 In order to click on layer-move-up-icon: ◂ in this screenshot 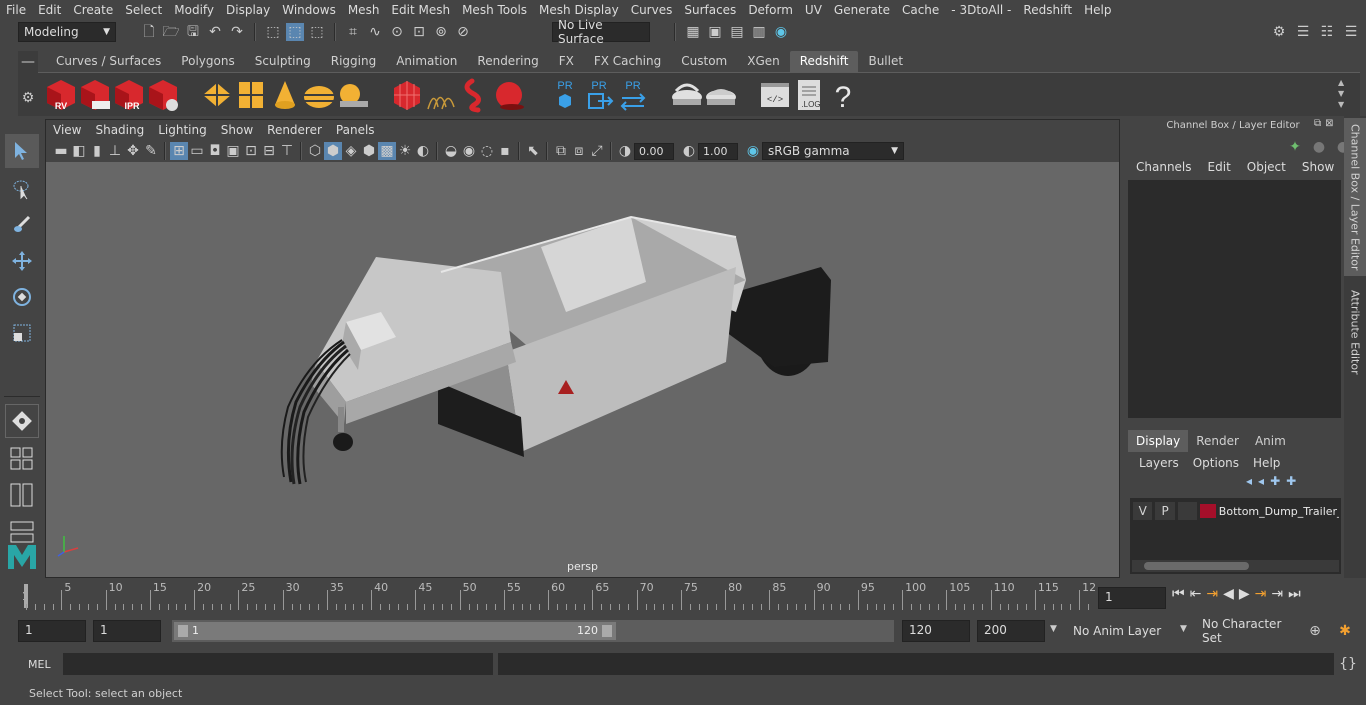, I will do `click(1249, 481)`.